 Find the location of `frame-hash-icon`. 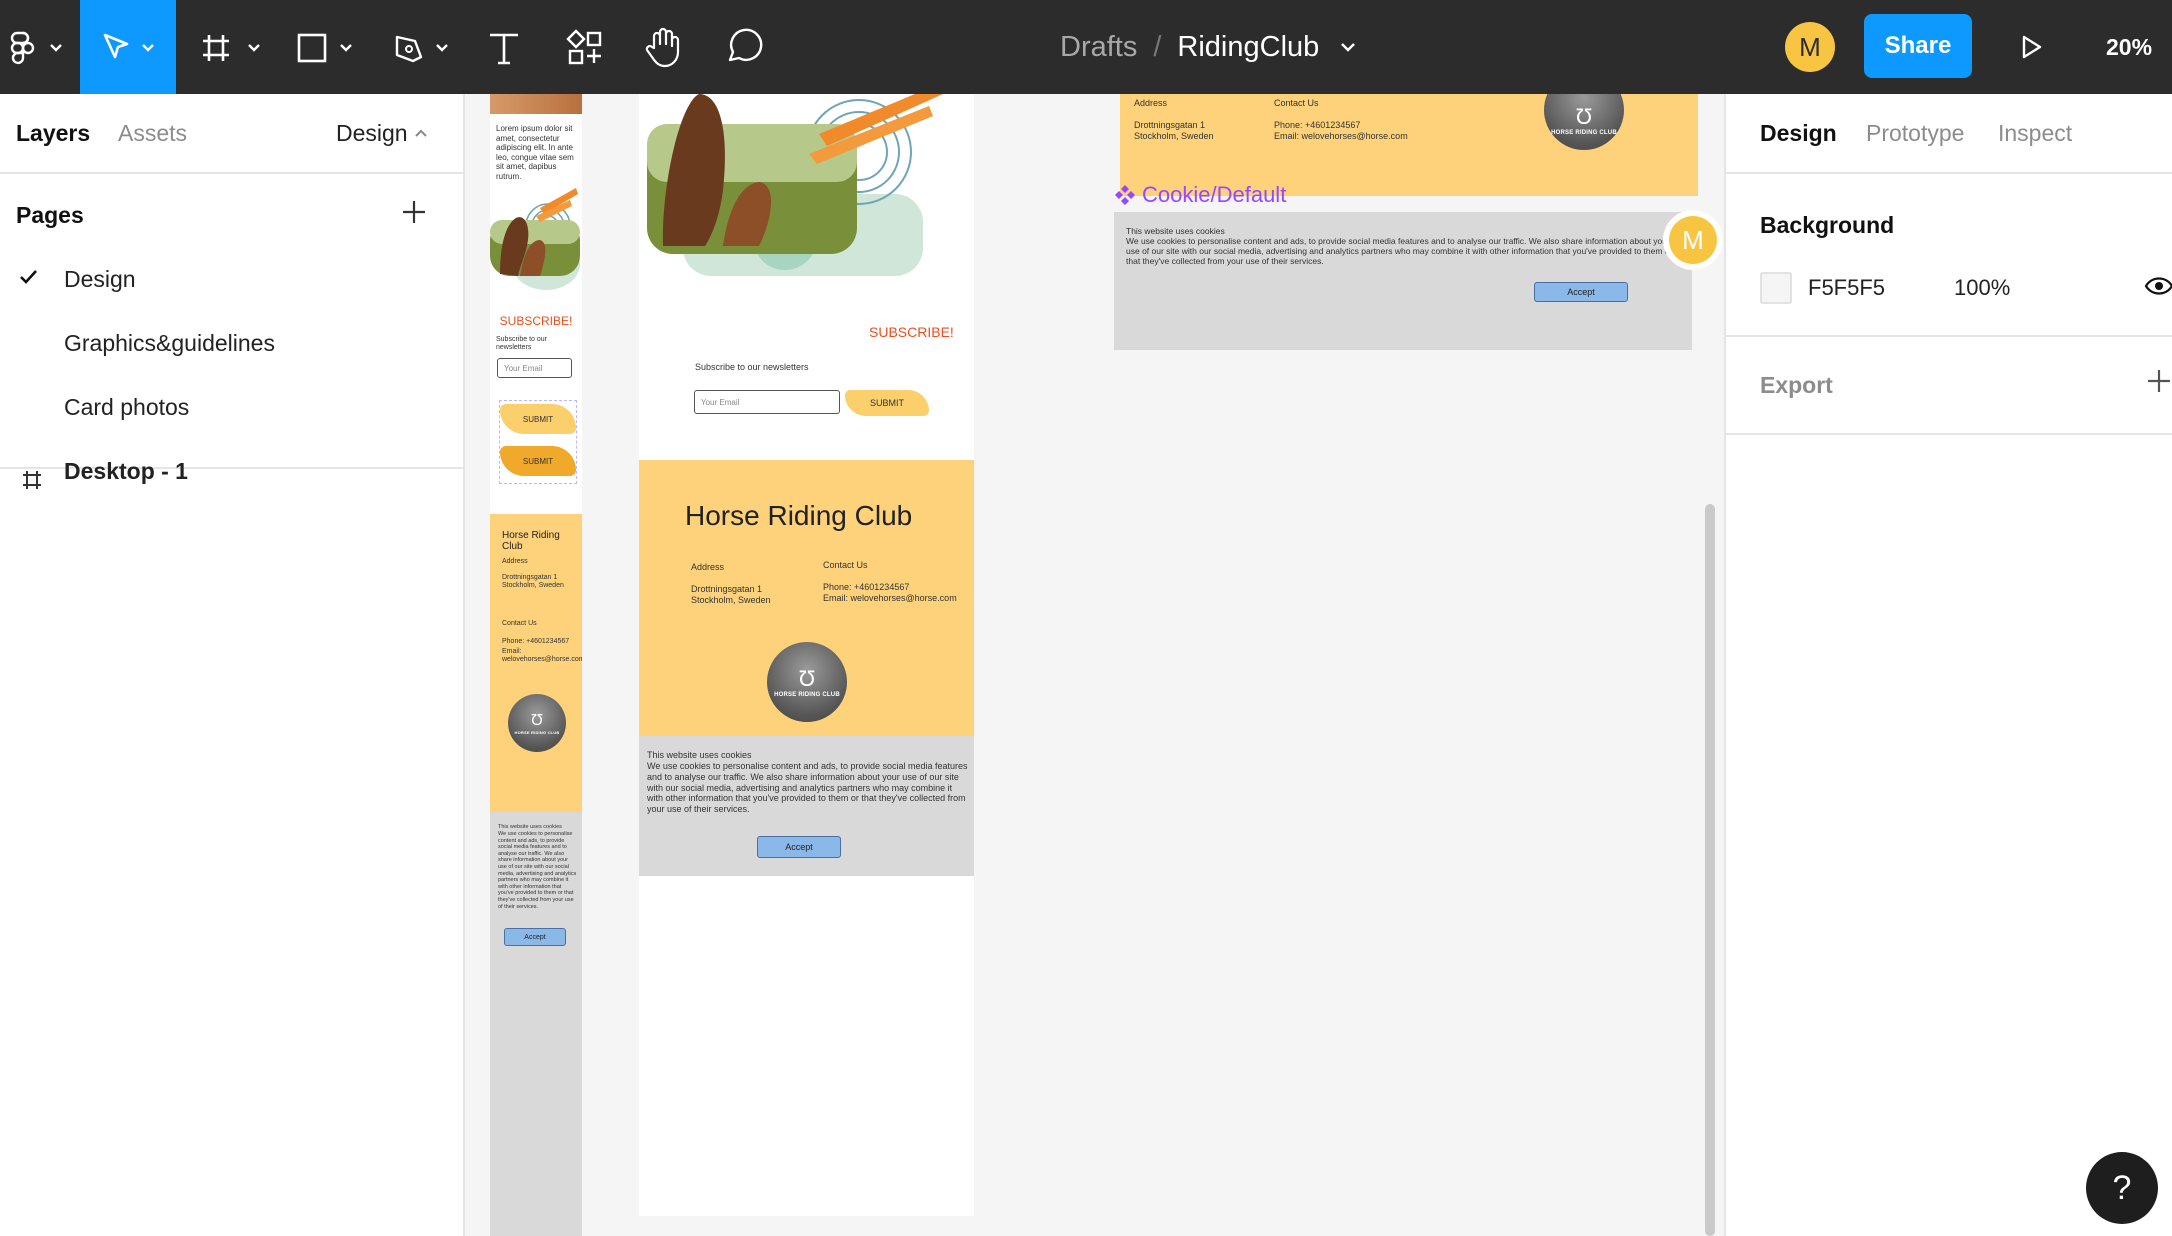

frame-hash-icon is located at coordinates (231, 48).